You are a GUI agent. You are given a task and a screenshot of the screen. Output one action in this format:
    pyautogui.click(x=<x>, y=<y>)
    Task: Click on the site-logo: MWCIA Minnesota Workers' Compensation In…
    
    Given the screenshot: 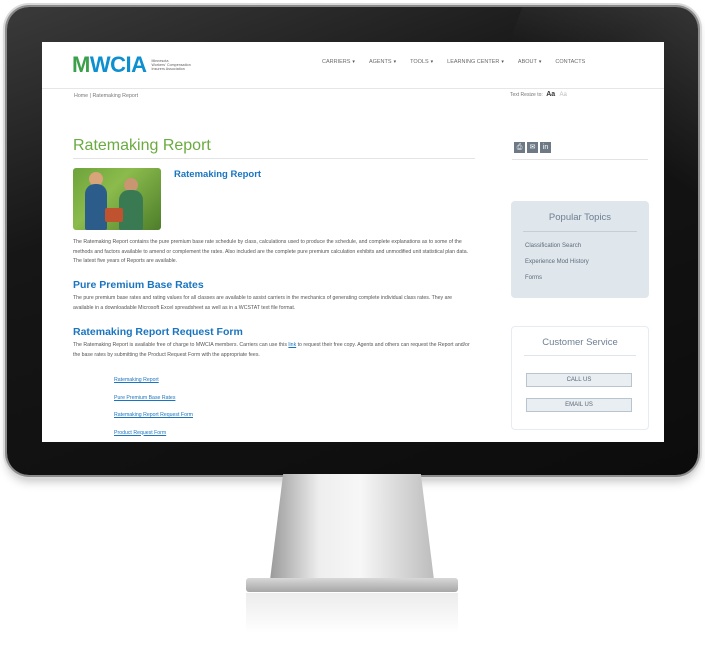 What is the action you would take?
    pyautogui.click(x=131, y=65)
    